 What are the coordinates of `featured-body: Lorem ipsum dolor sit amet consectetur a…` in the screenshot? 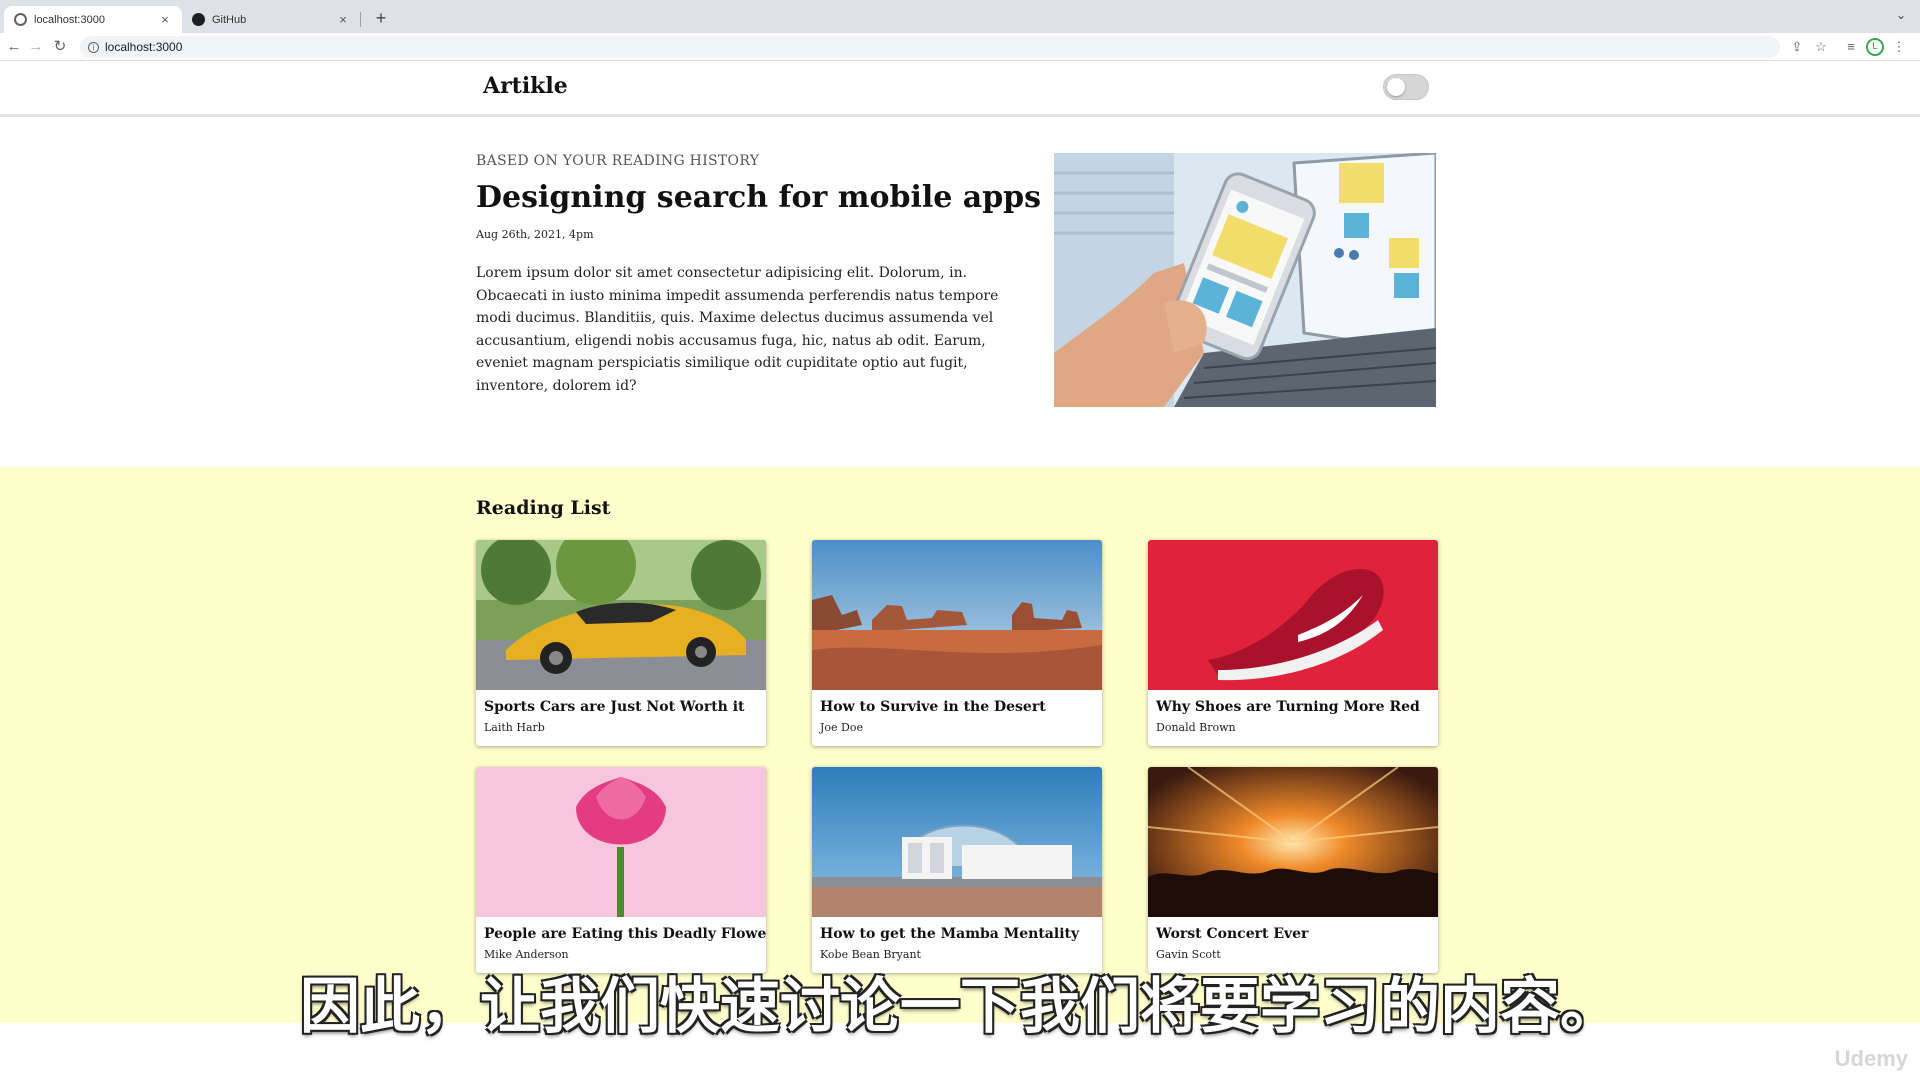 It's located at (737, 329).